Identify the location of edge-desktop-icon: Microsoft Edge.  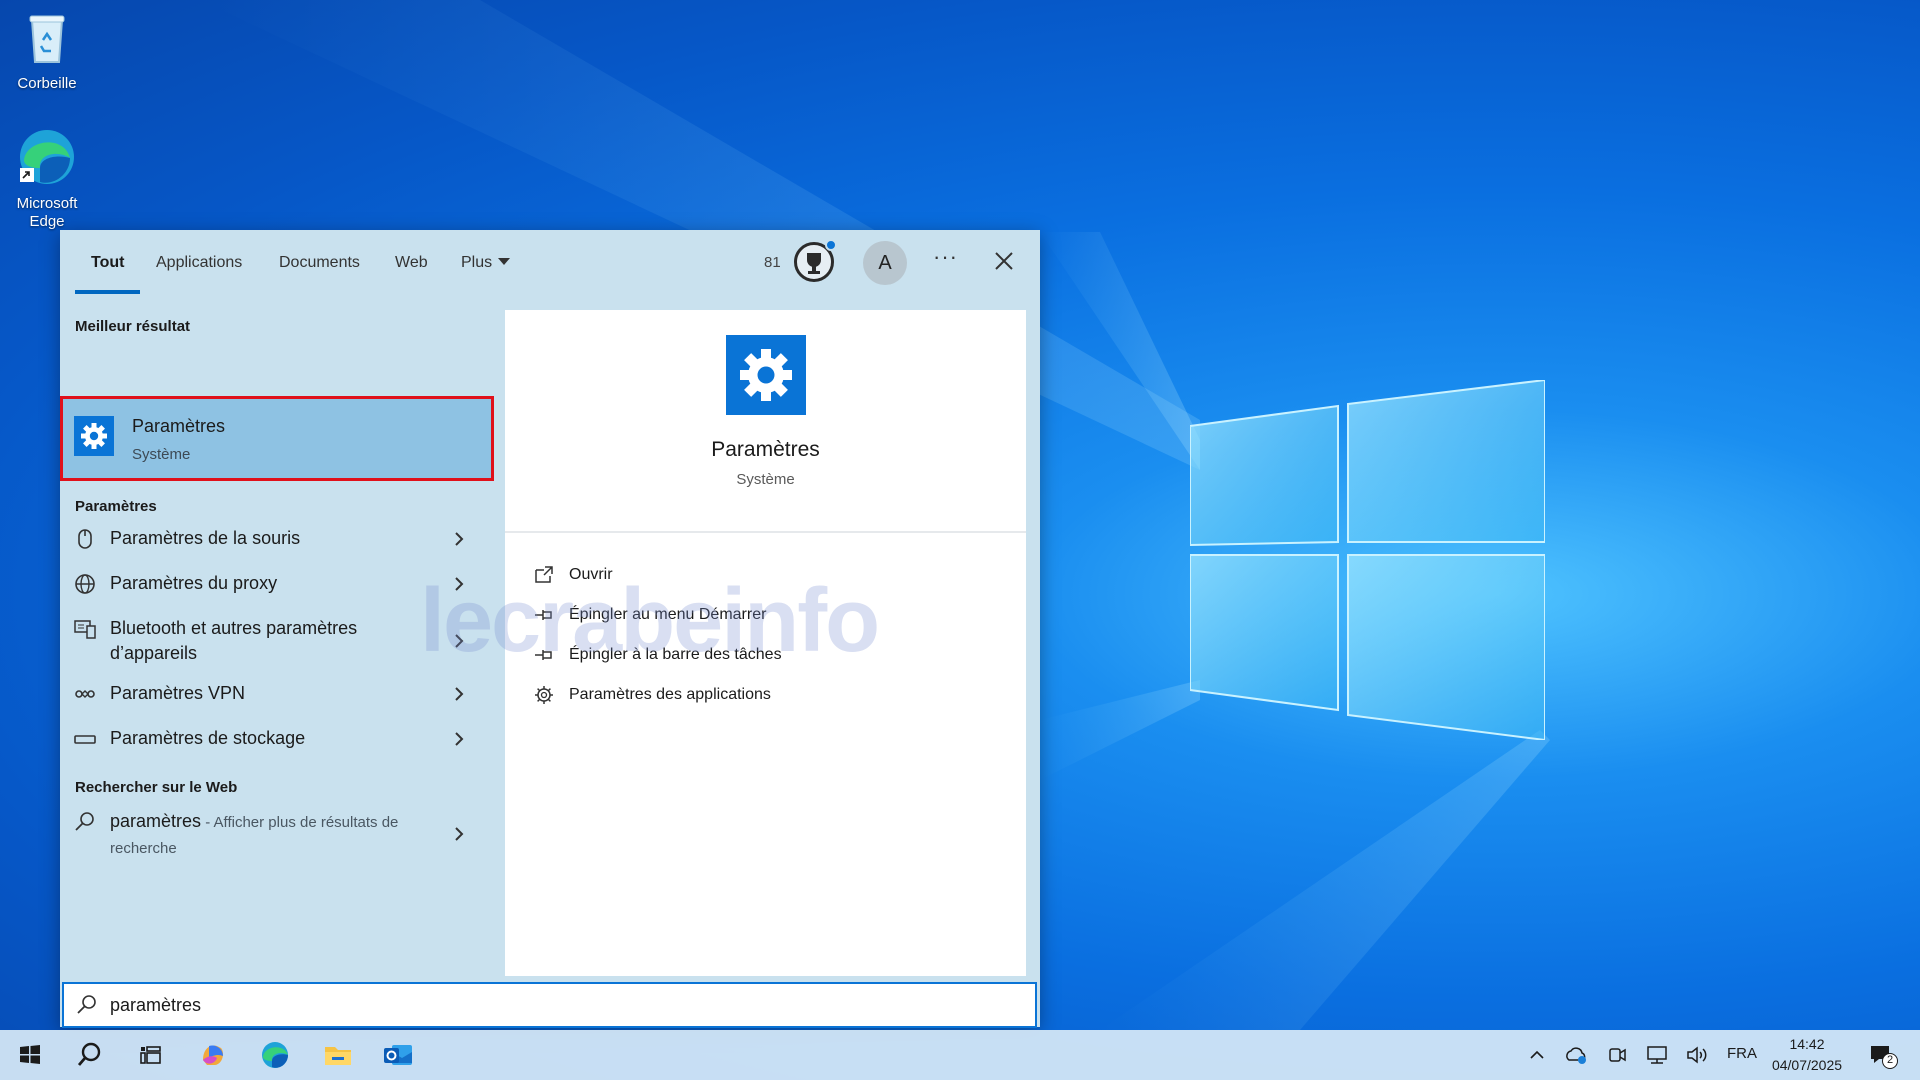
(47, 179).